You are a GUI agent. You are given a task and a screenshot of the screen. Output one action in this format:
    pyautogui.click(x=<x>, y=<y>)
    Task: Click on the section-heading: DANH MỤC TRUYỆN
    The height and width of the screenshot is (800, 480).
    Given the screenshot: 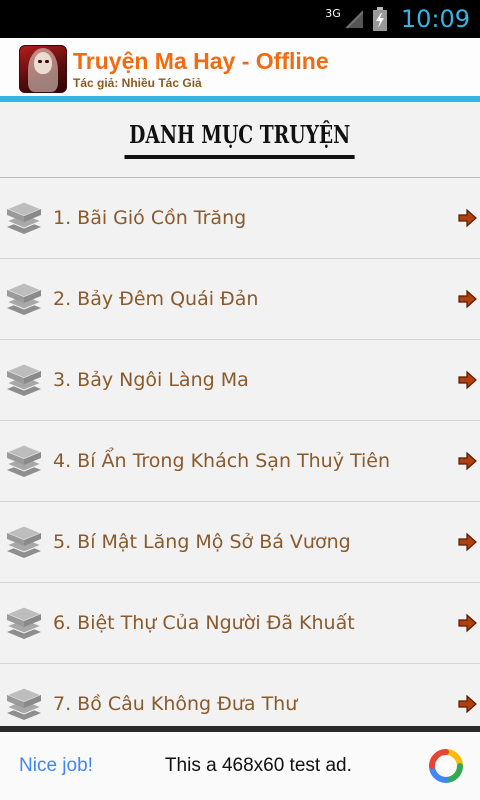 What is the action you would take?
    pyautogui.click(x=240, y=140)
    